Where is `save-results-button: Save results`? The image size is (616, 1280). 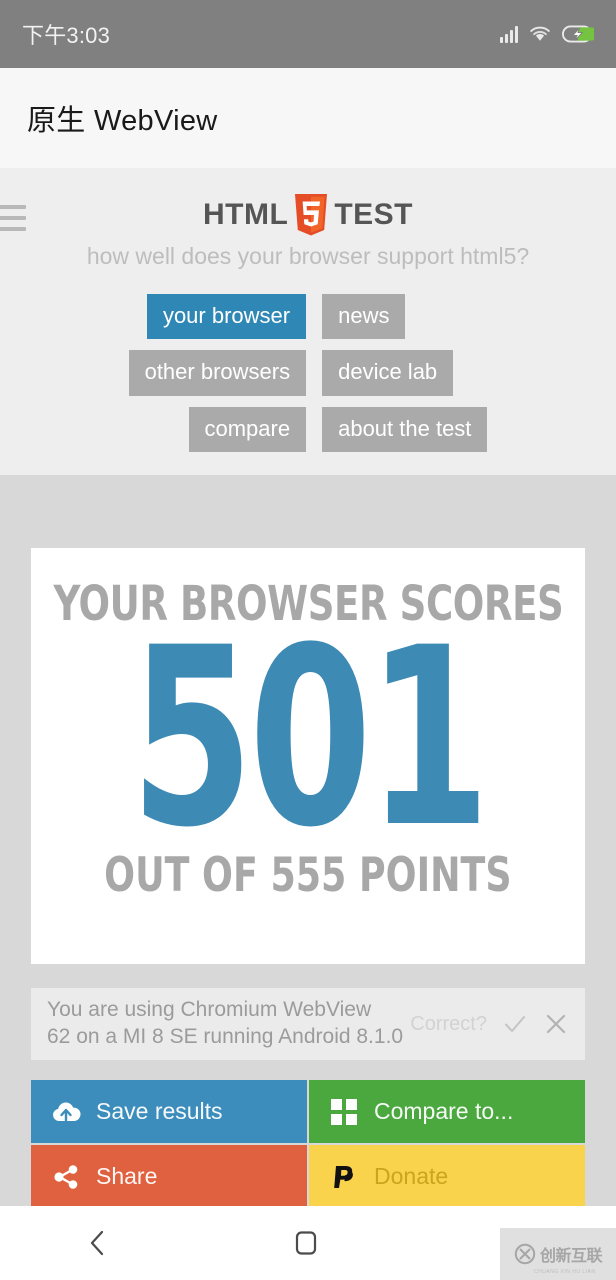
save-results-button: Save results is located at coordinates (169, 1111).